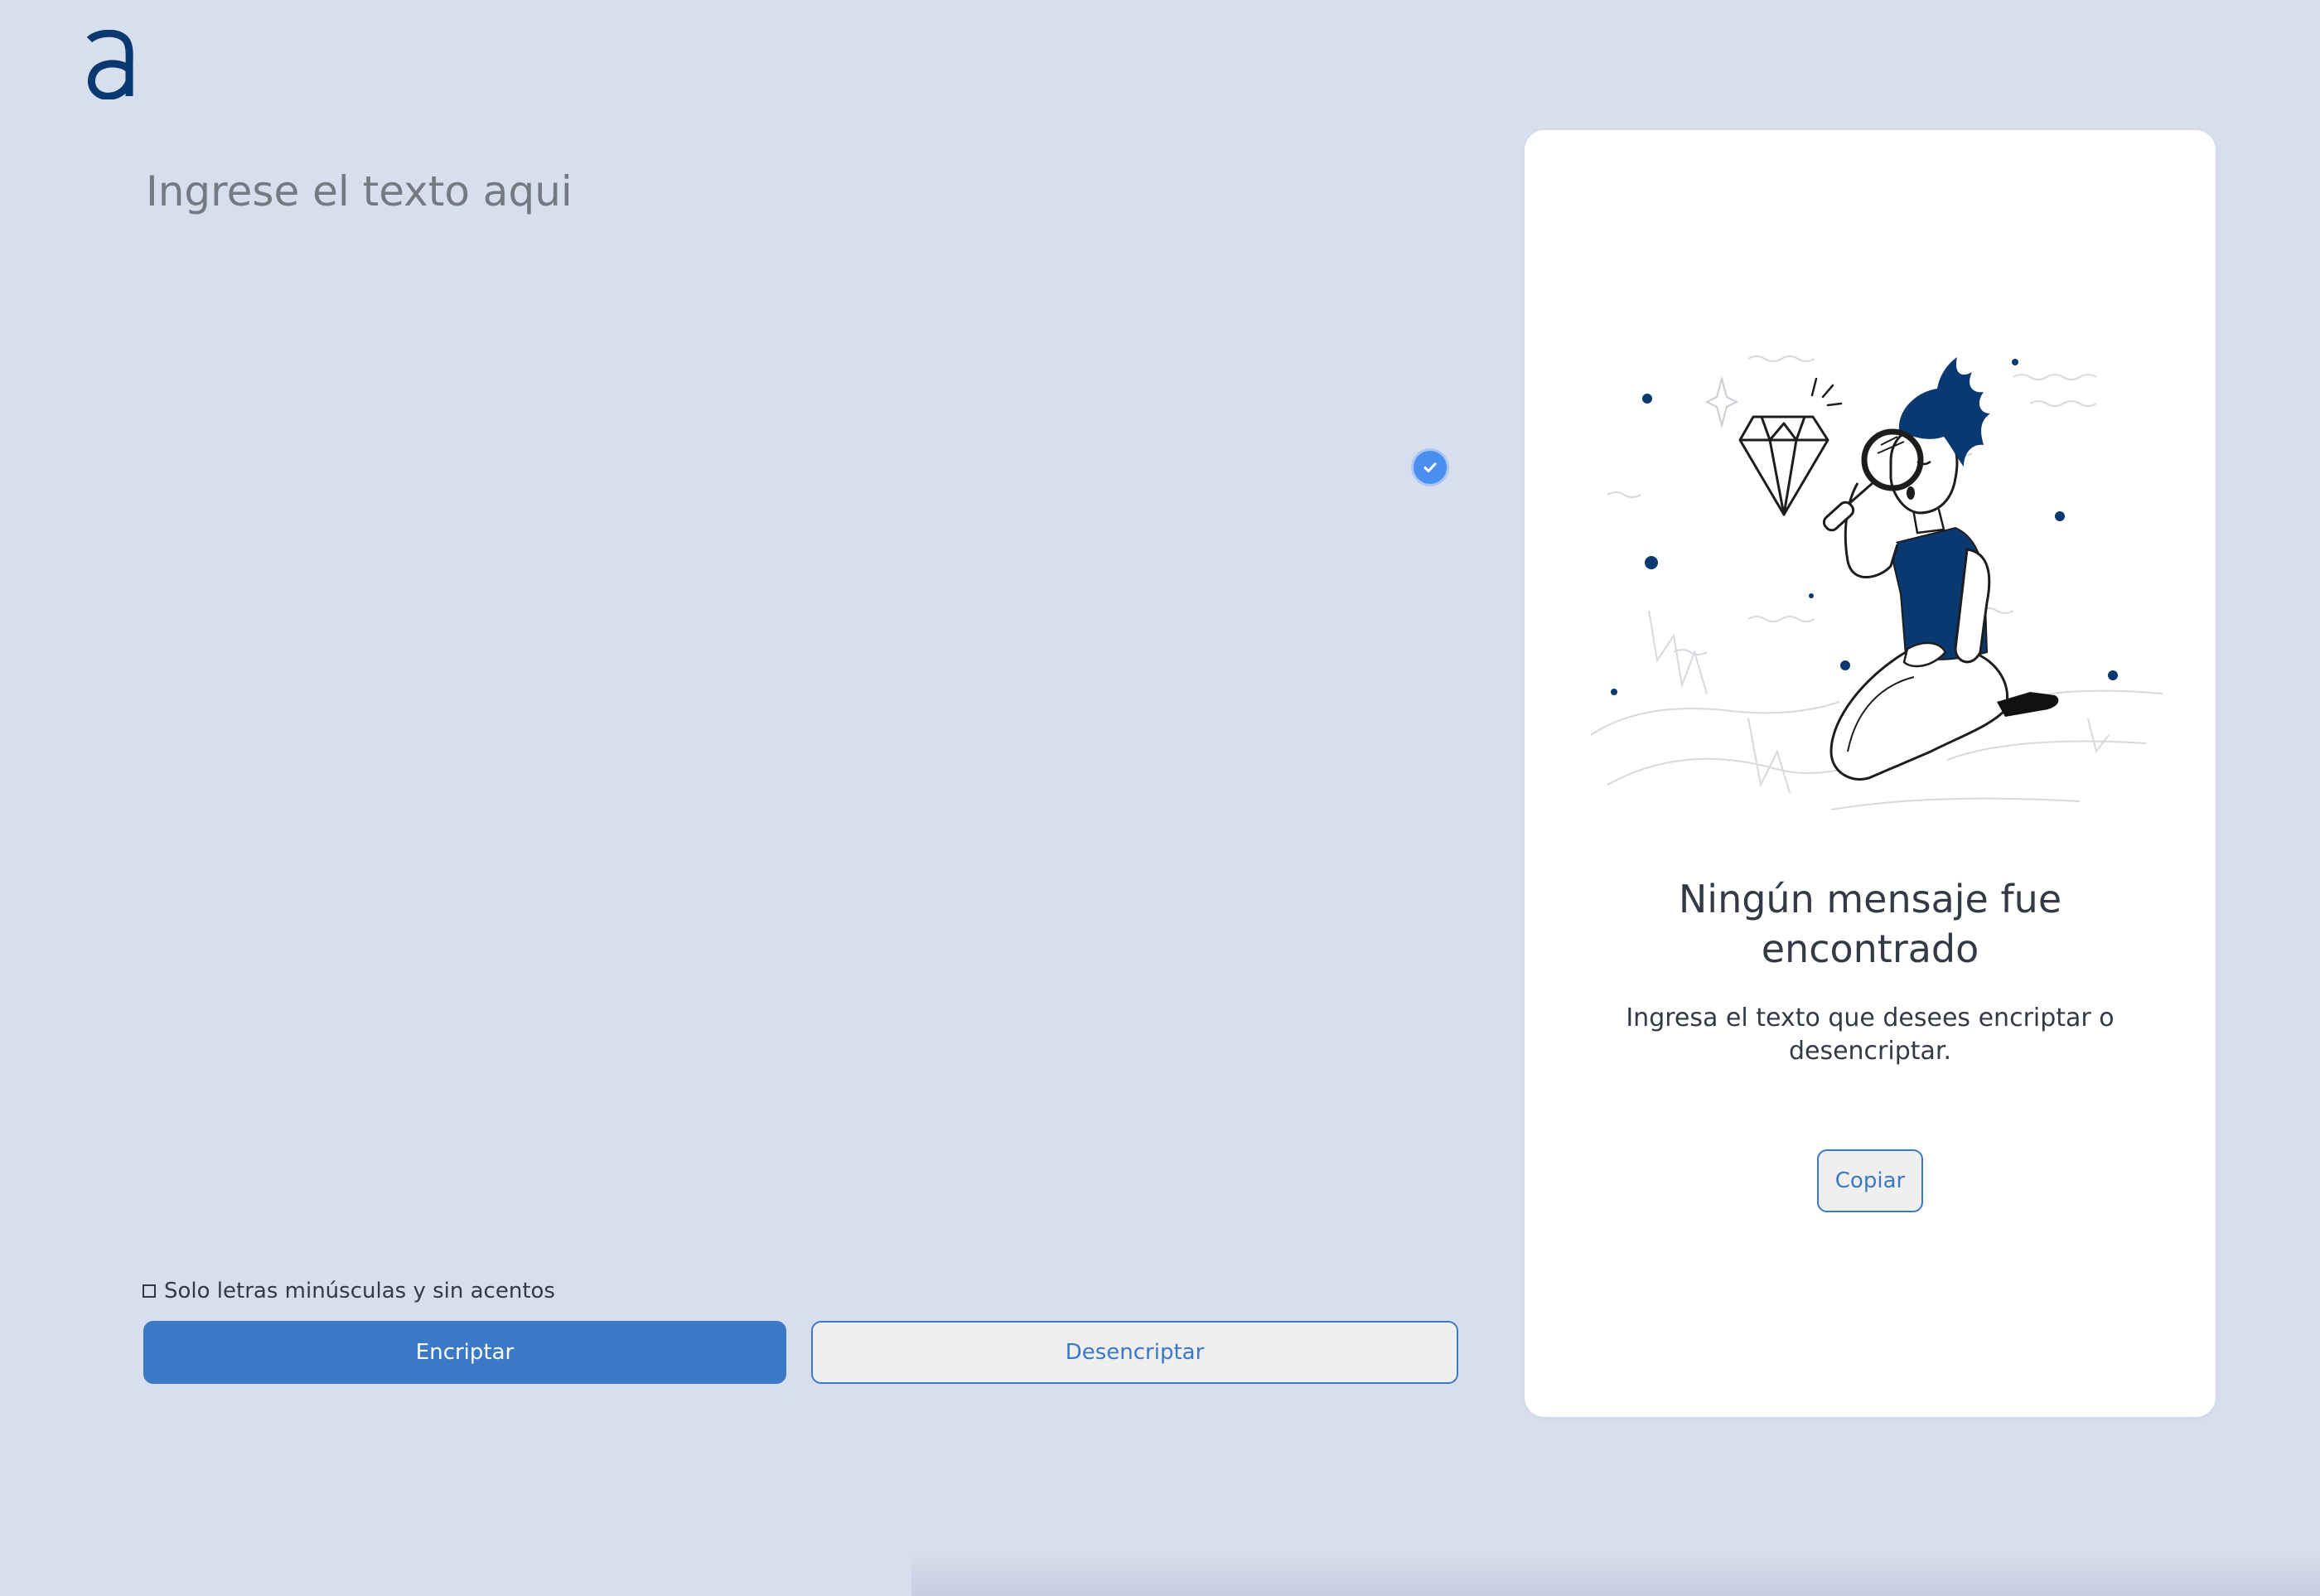  I want to click on decrypt-button: Desencriptar, so click(1134, 1352).